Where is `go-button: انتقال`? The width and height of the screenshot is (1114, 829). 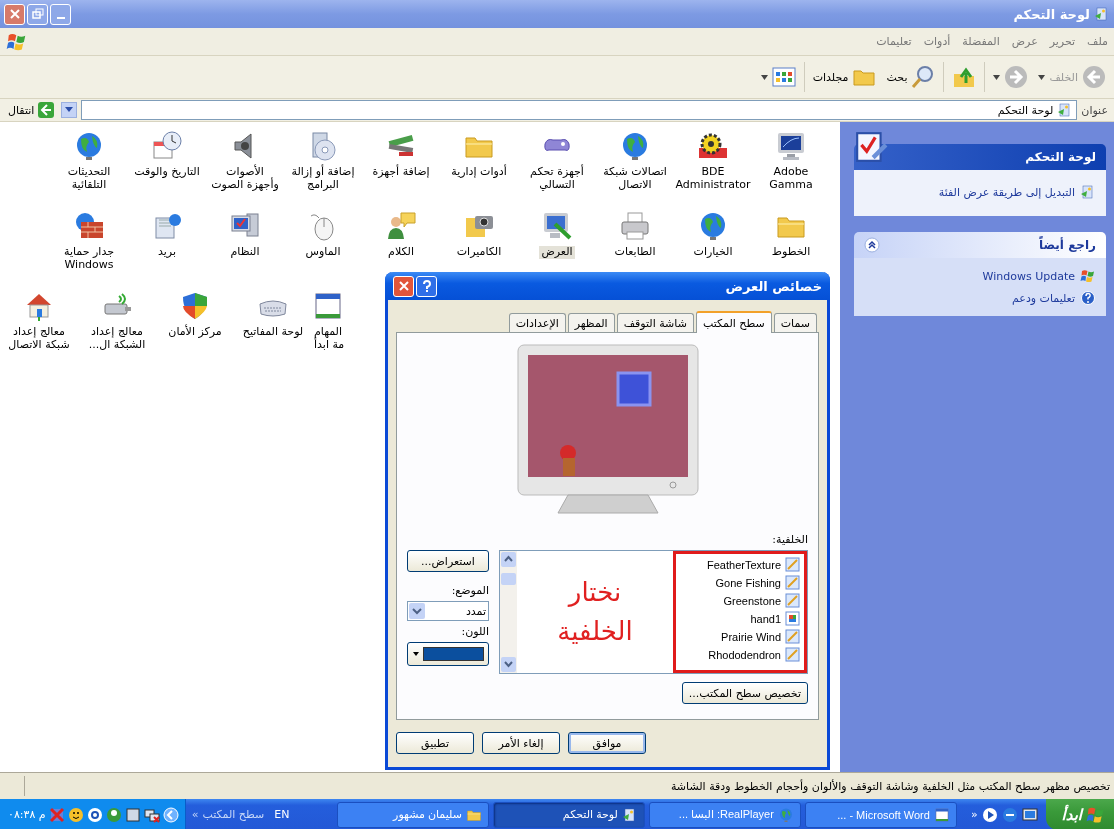
go-button: انتقال is located at coordinates (32, 110).